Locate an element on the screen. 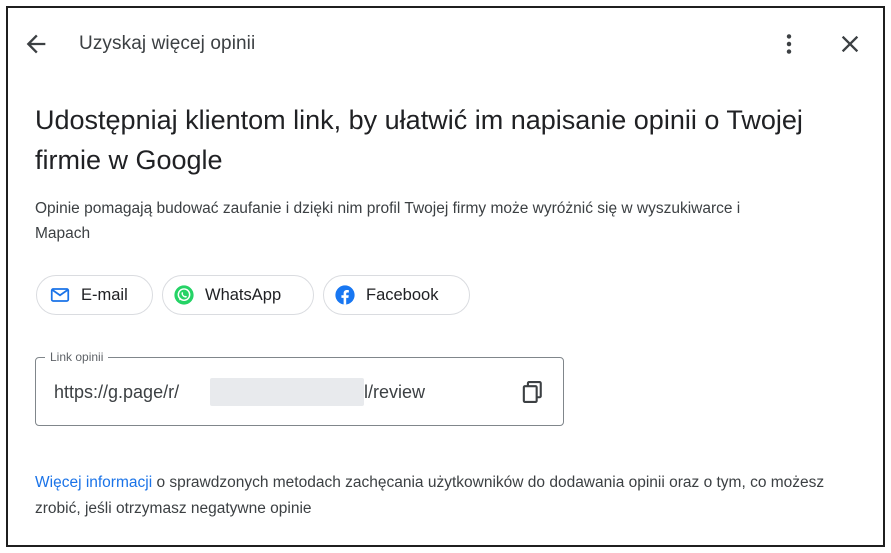 The image size is (891, 553). more-vert-icon is located at coordinates (789, 44).